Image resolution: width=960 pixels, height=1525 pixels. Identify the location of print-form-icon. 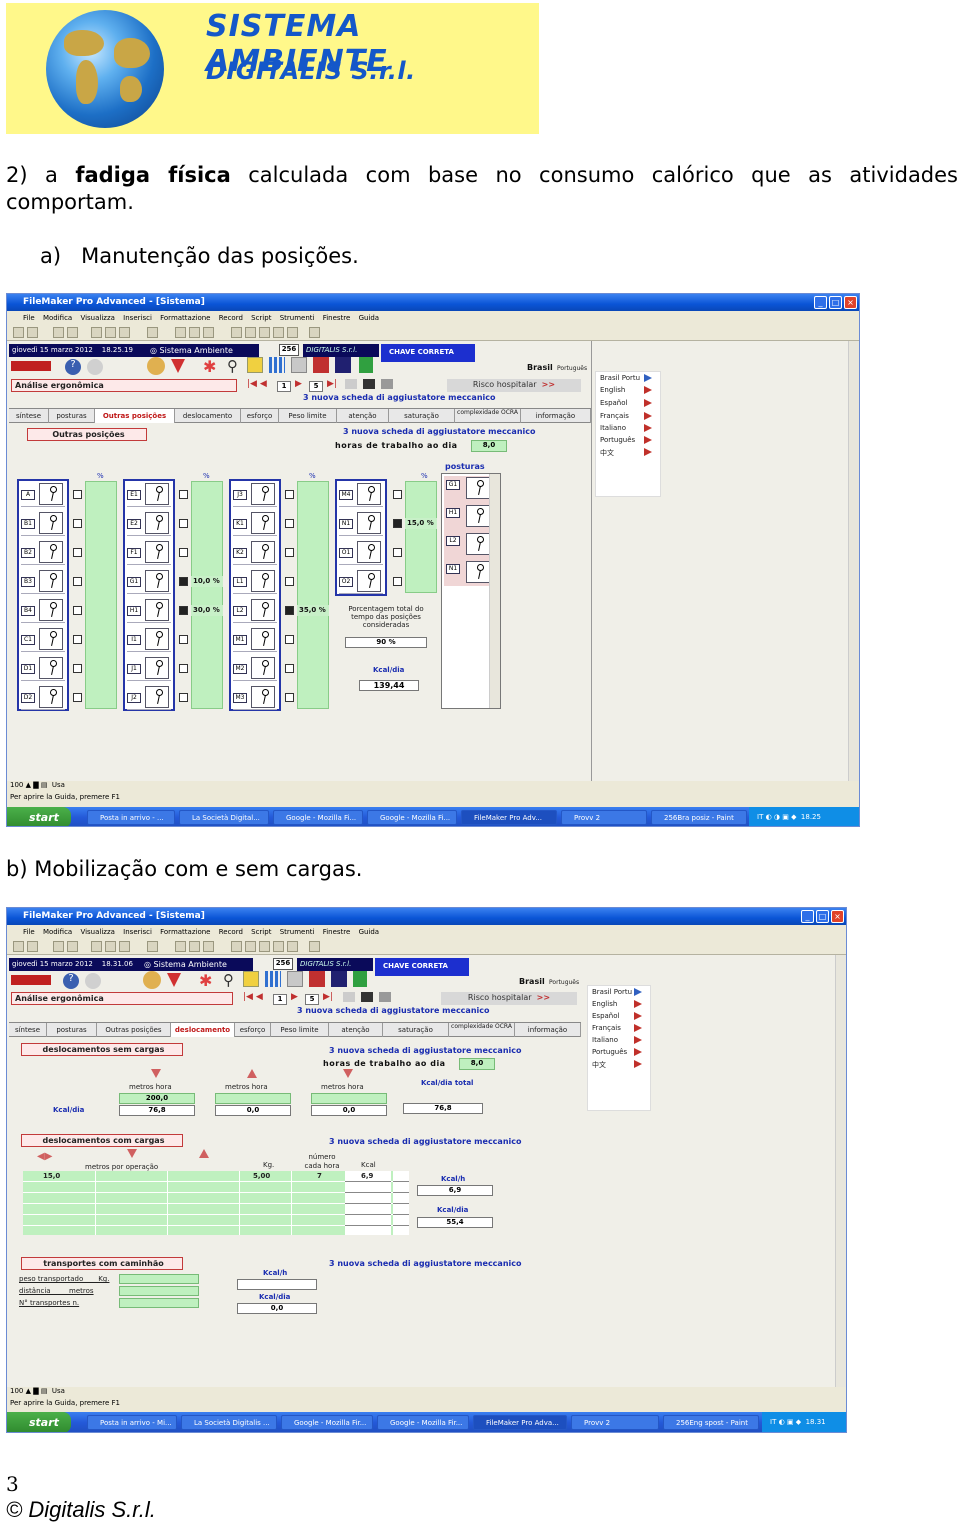
(349, 997).